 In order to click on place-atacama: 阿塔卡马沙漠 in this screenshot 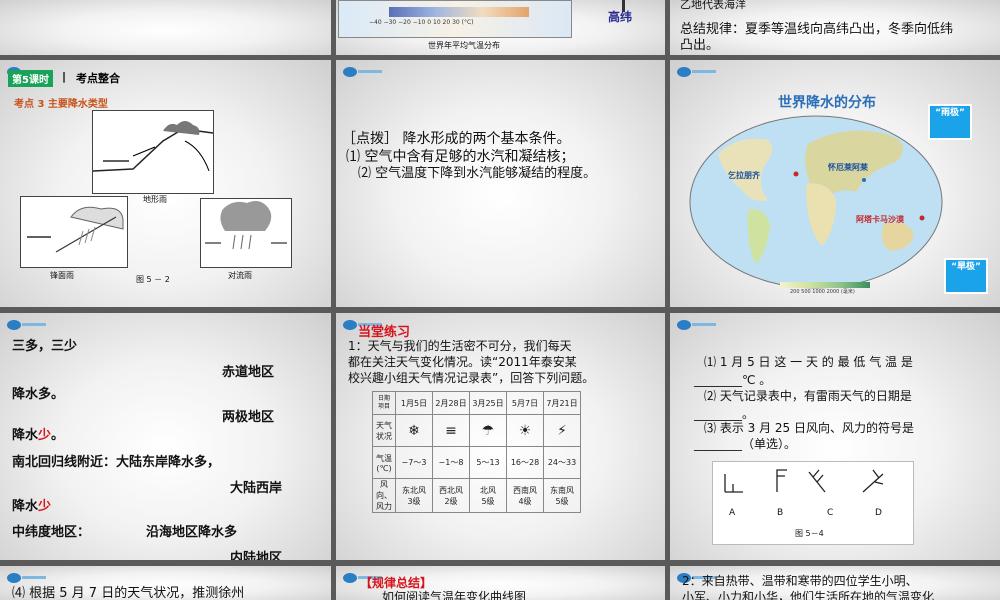, I will do `click(880, 219)`.